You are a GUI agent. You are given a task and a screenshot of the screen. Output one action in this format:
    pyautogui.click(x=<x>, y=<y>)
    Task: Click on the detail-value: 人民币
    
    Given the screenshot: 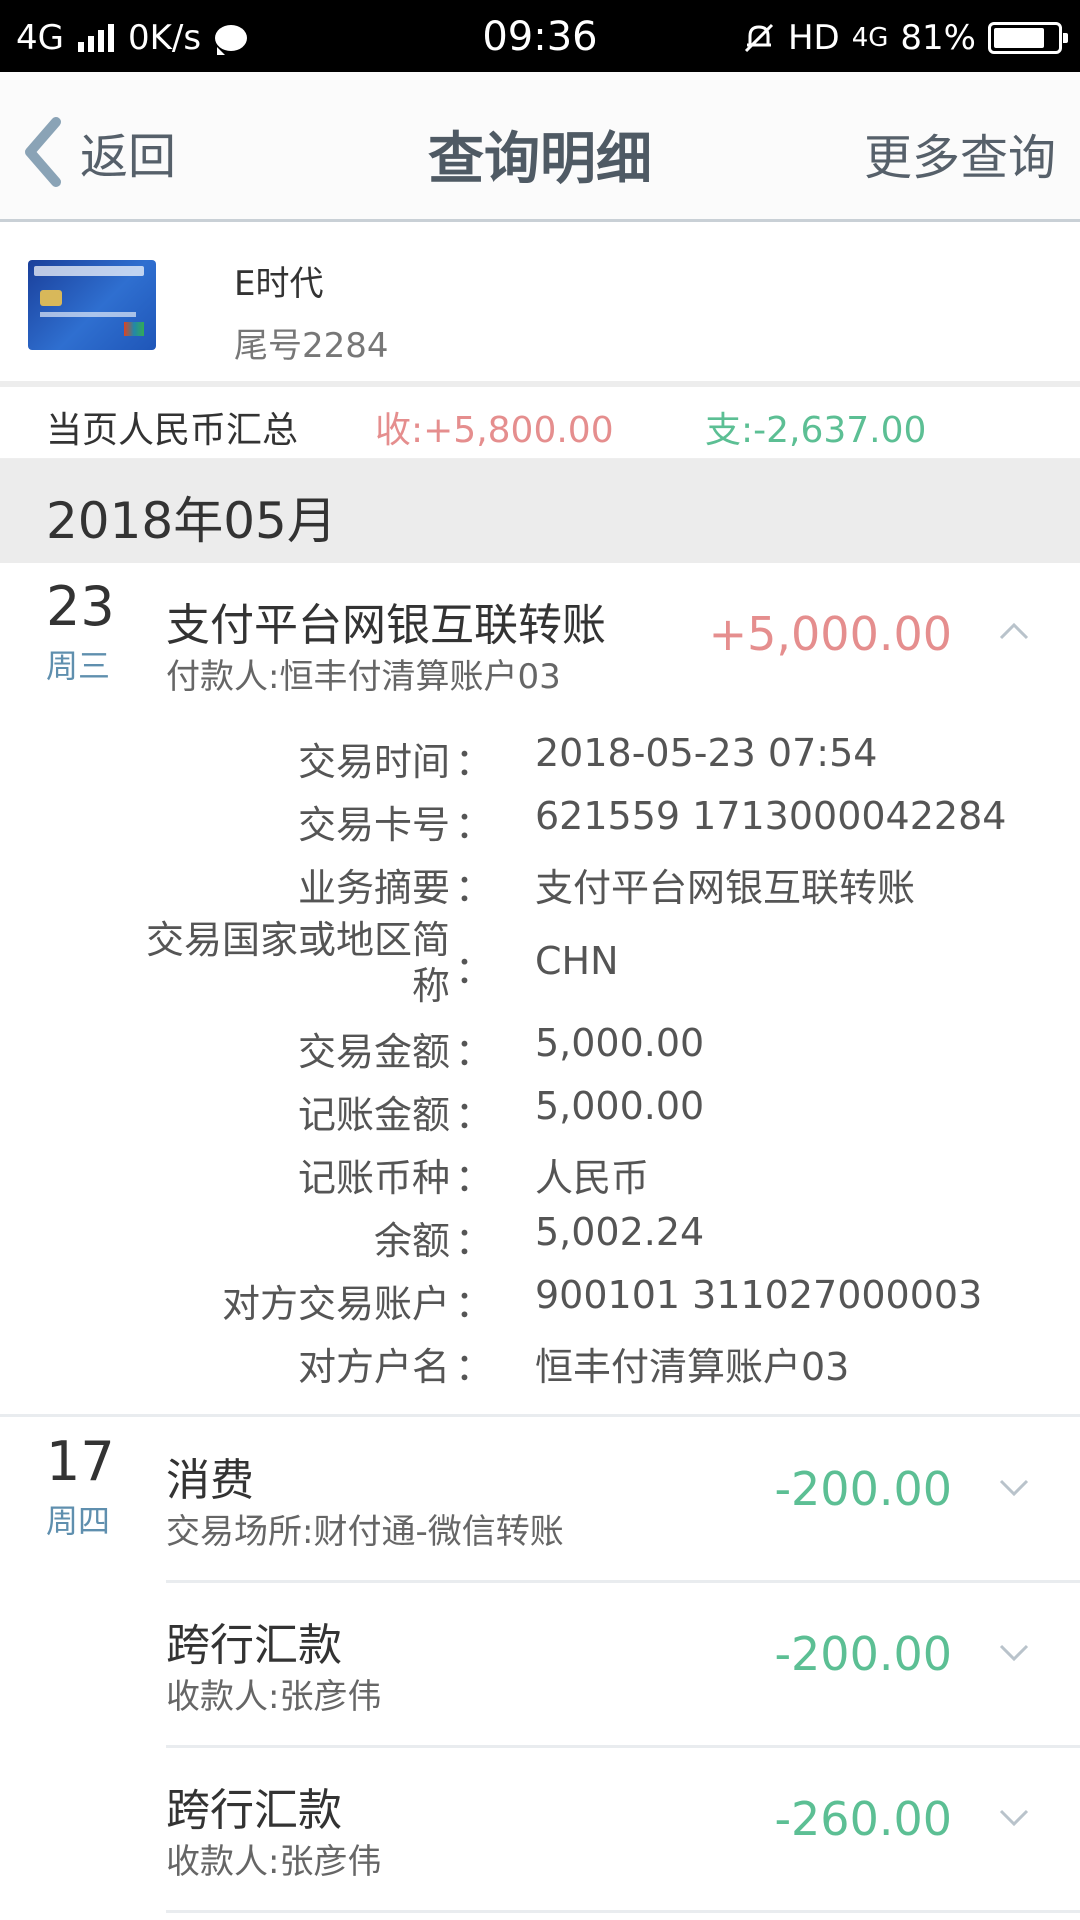 What is the action you would take?
    pyautogui.click(x=592, y=1178)
    